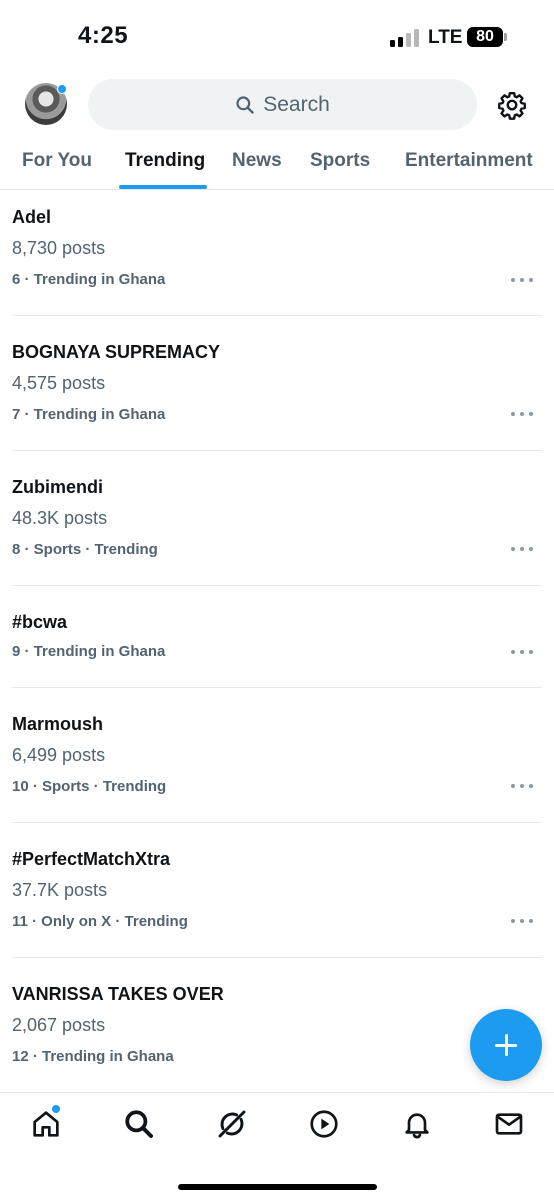 Image resolution: width=554 pixels, height=1200 pixels. I want to click on trend-posts: 48.3K posts, so click(60, 518).